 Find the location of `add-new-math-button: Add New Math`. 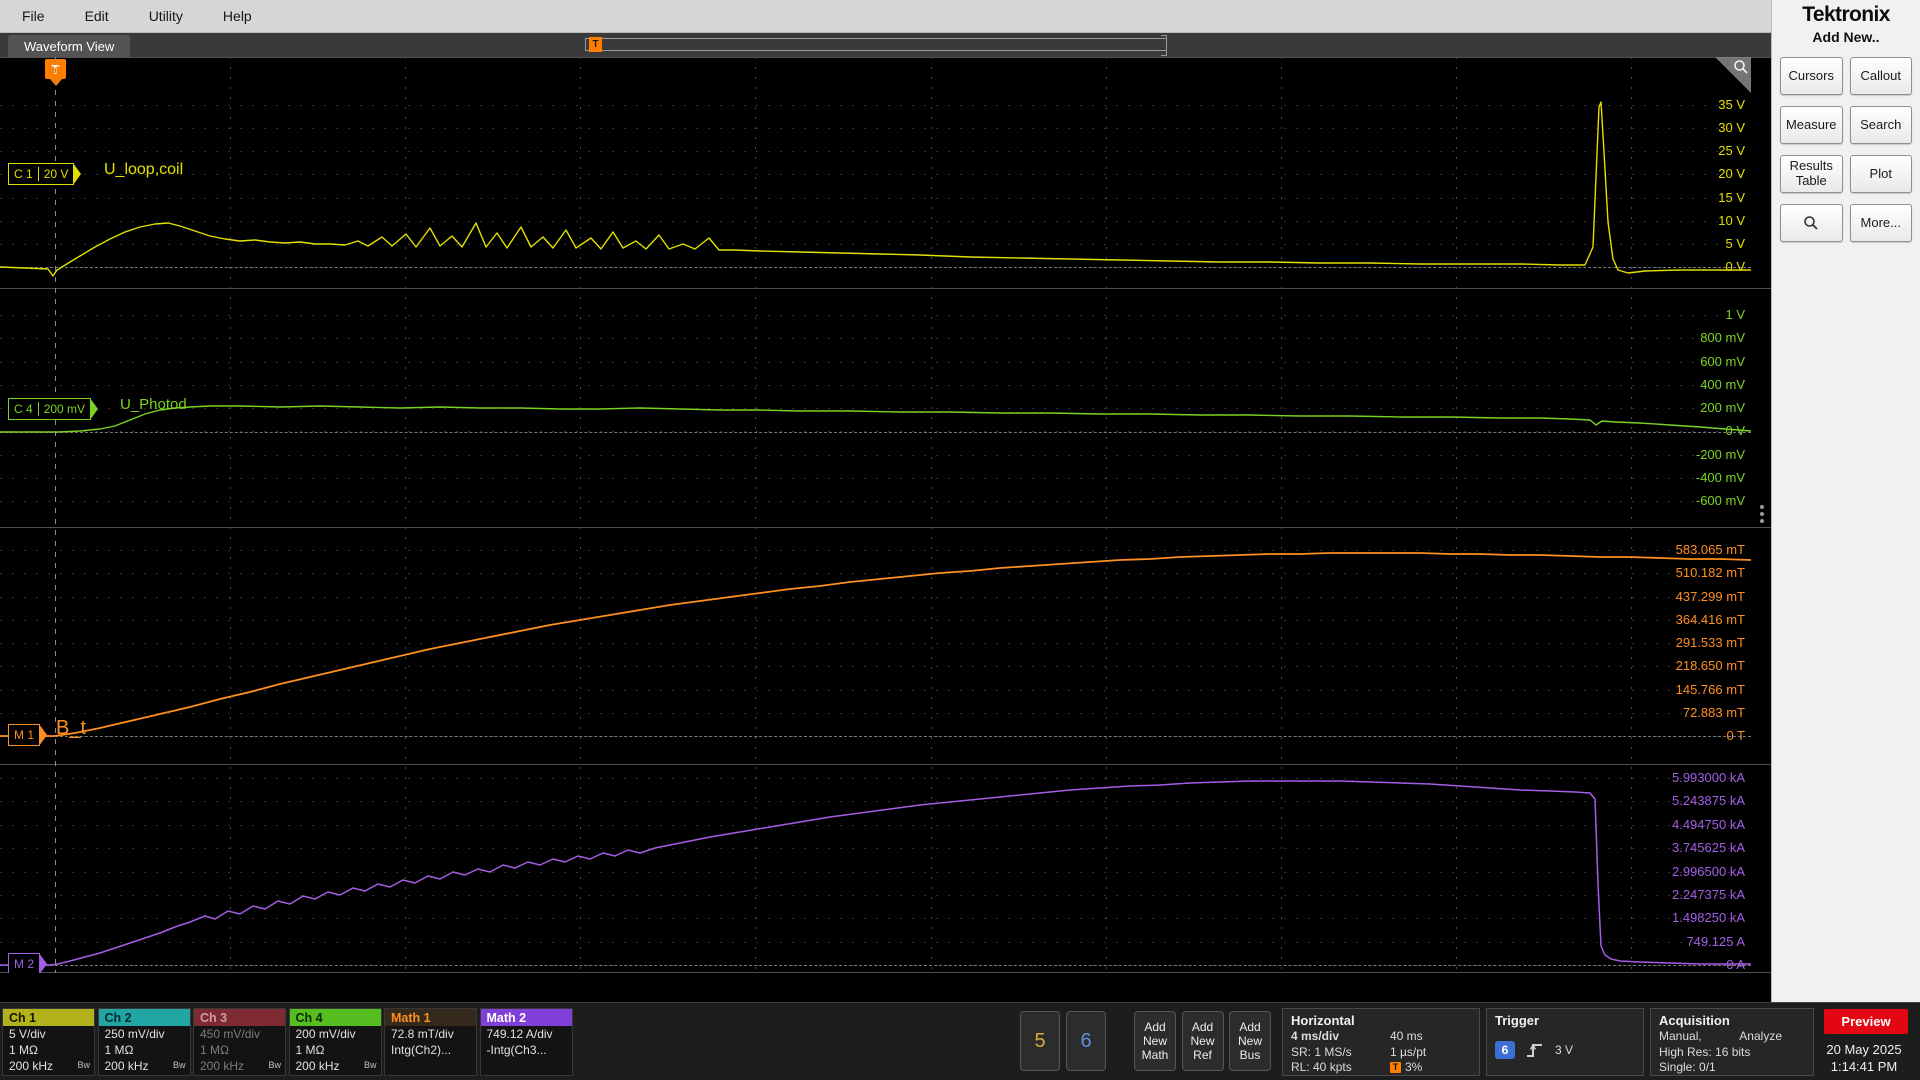

add-new-math-button: Add New Math is located at coordinates (1155, 1041).